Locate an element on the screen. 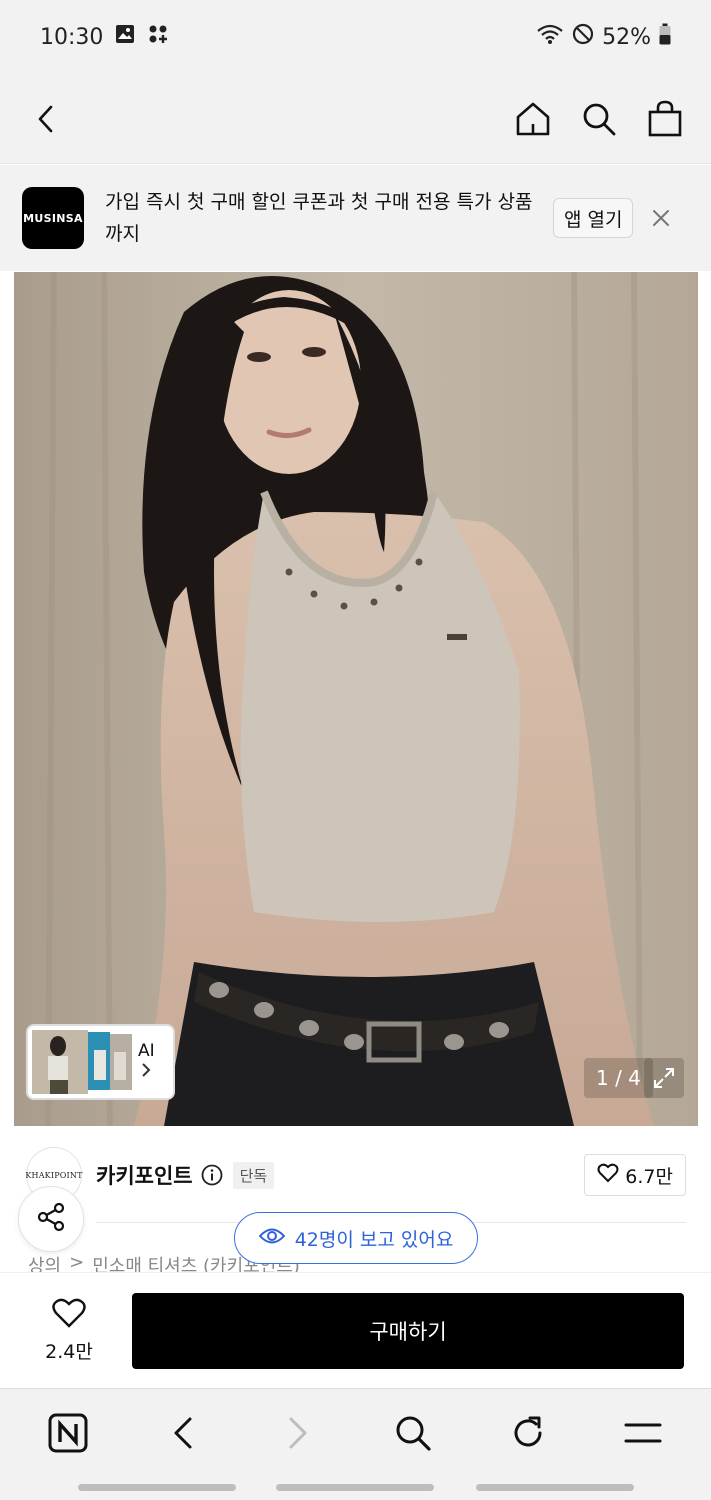  open-app-button: 앱 열기 is located at coordinates (593, 218).